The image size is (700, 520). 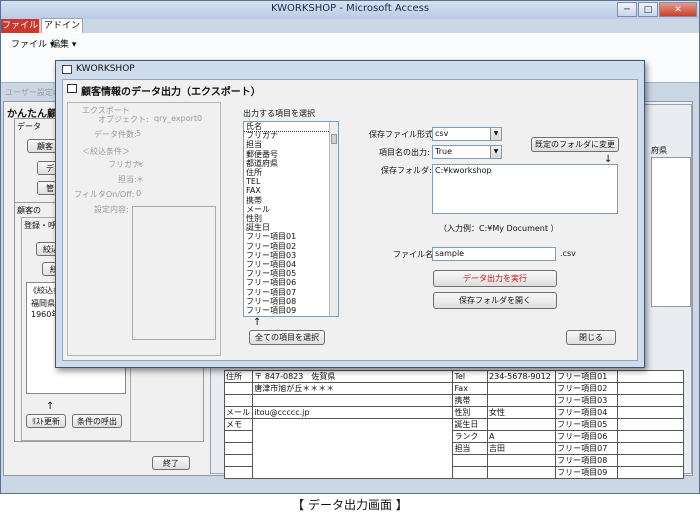 I want to click on count-label: データ件数:, so click(x=115, y=134).